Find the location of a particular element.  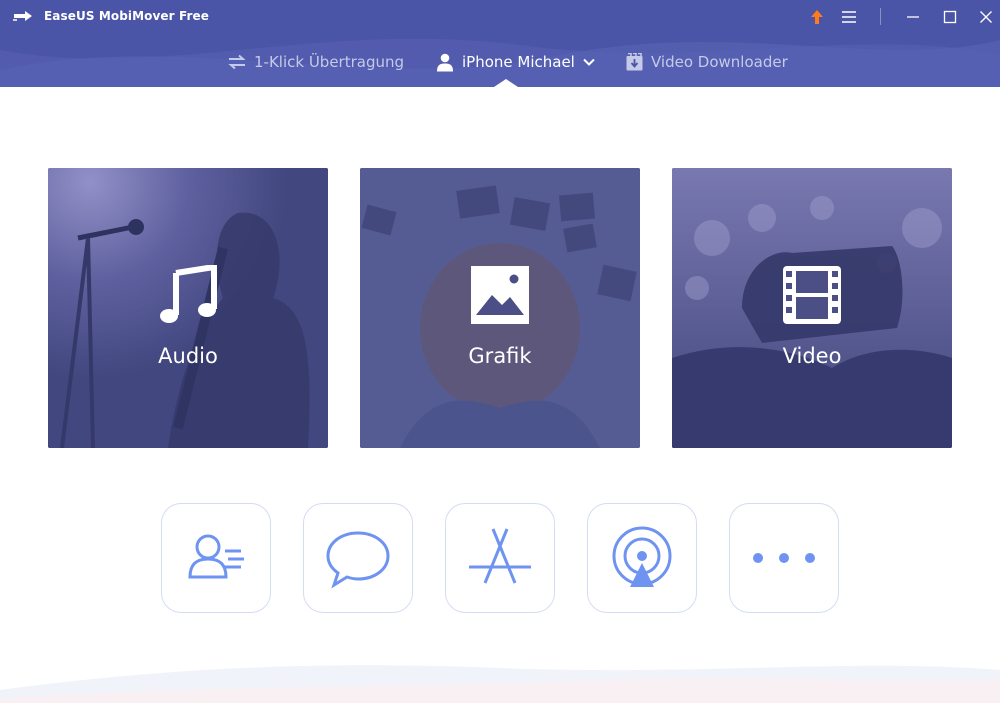

more-dots-icon is located at coordinates (784, 558).